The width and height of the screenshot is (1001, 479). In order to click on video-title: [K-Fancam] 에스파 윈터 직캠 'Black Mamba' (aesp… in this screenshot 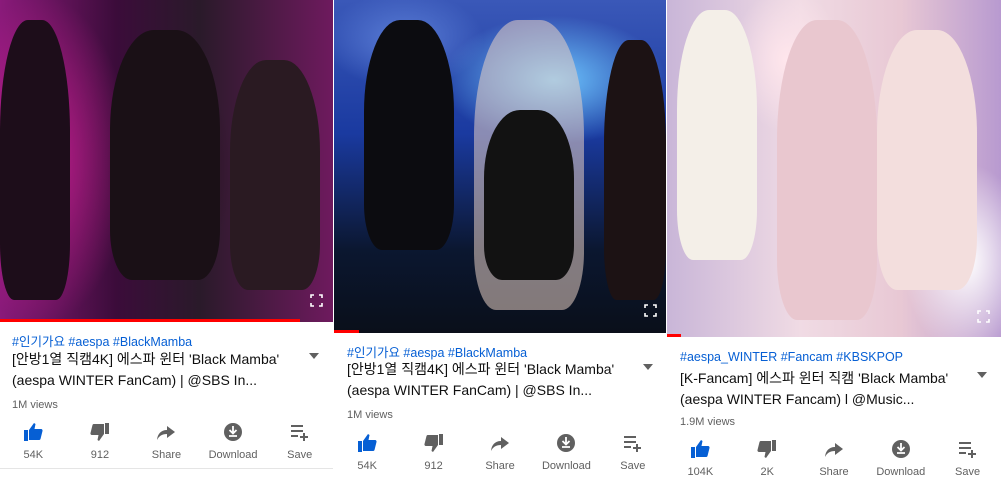, I will do `click(814, 388)`.